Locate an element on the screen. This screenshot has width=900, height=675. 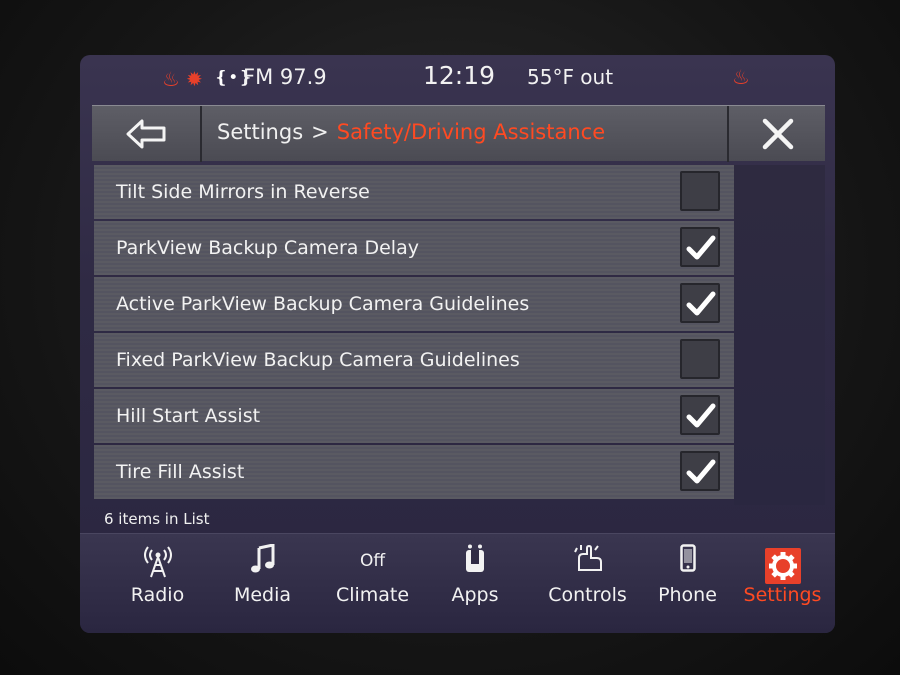
setting-row-tire-fill: Tire Fill Assist is located at coordinates (414, 472).